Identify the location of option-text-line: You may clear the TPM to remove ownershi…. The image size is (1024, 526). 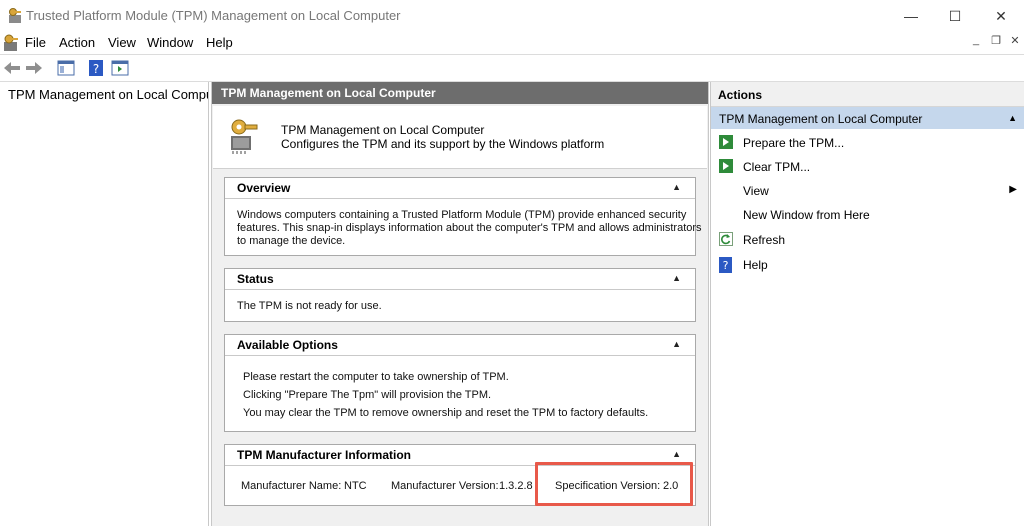
(446, 413).